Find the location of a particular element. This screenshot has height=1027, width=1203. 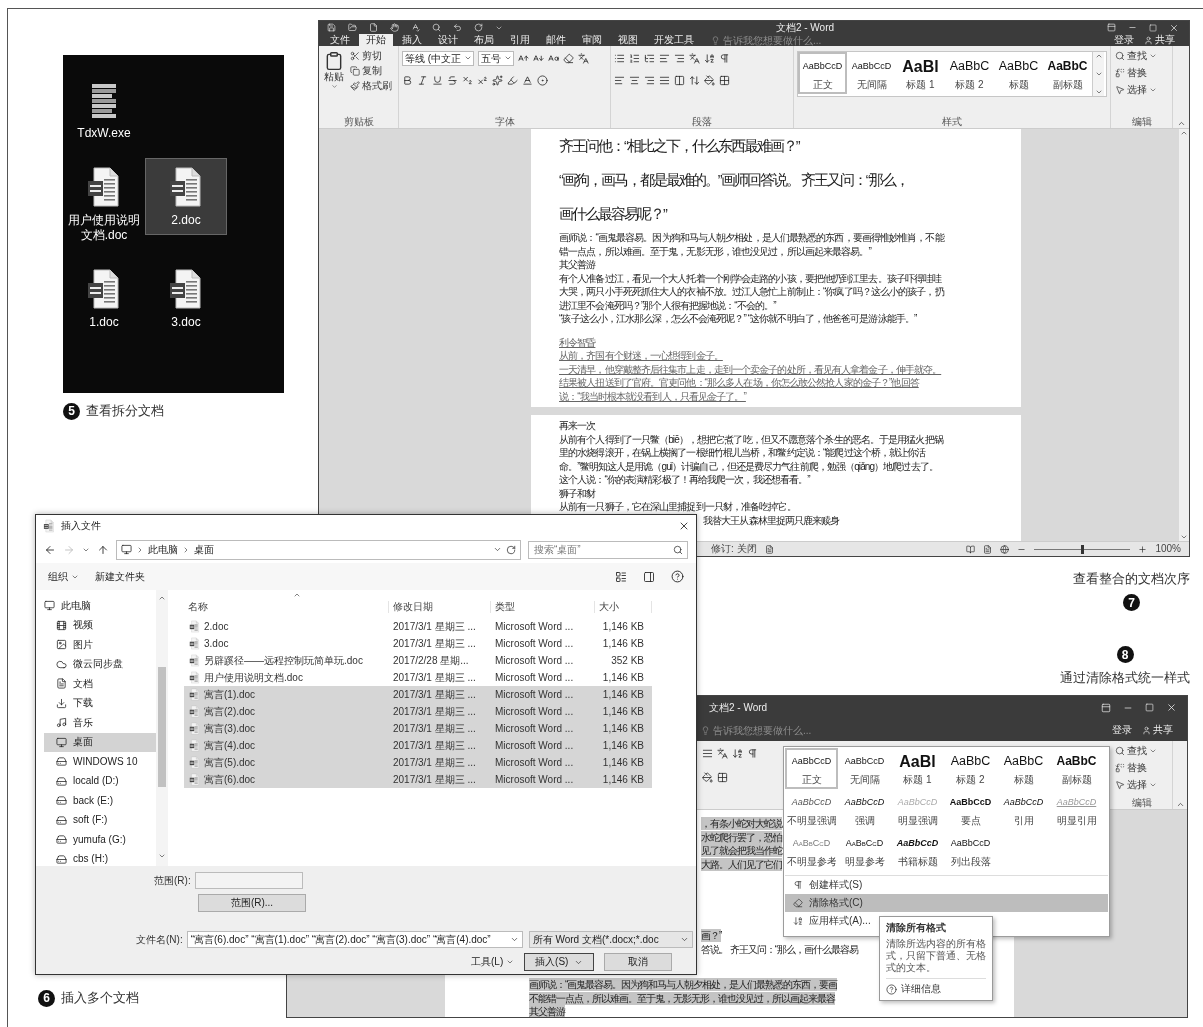

navigation-item: 图片 is located at coordinates (100, 645).